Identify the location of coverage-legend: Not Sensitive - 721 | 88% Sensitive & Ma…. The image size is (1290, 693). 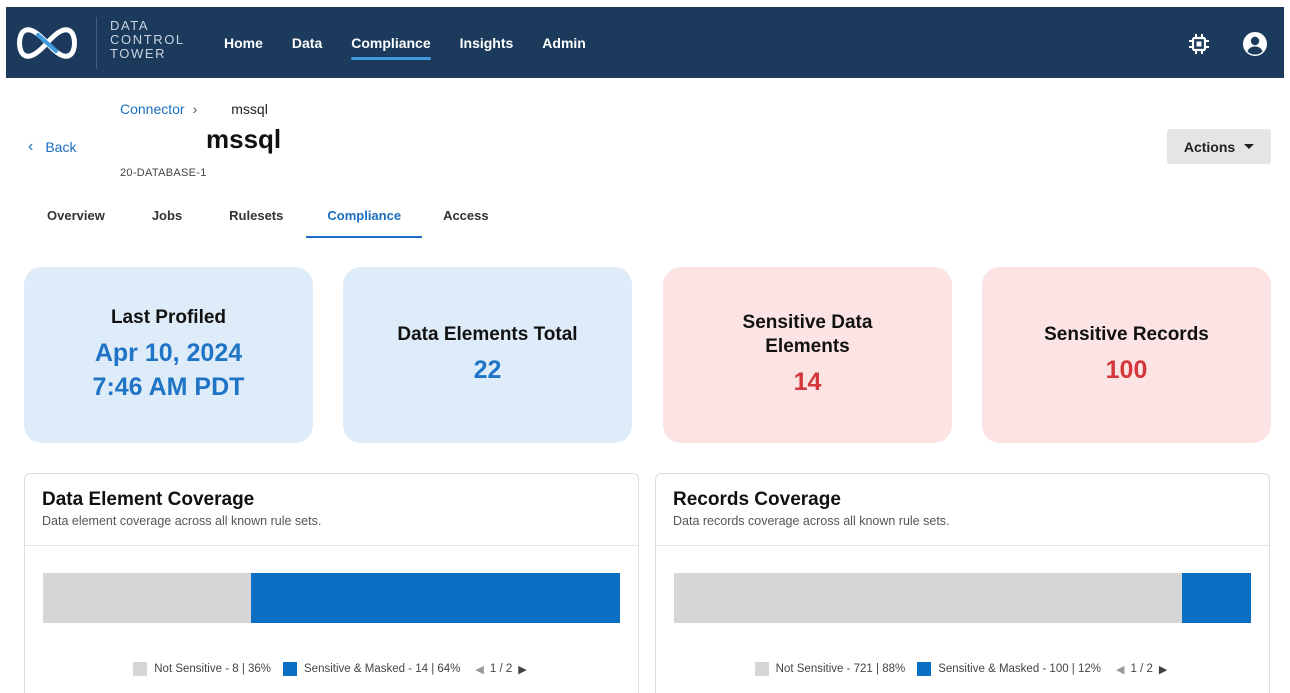
(962, 669).